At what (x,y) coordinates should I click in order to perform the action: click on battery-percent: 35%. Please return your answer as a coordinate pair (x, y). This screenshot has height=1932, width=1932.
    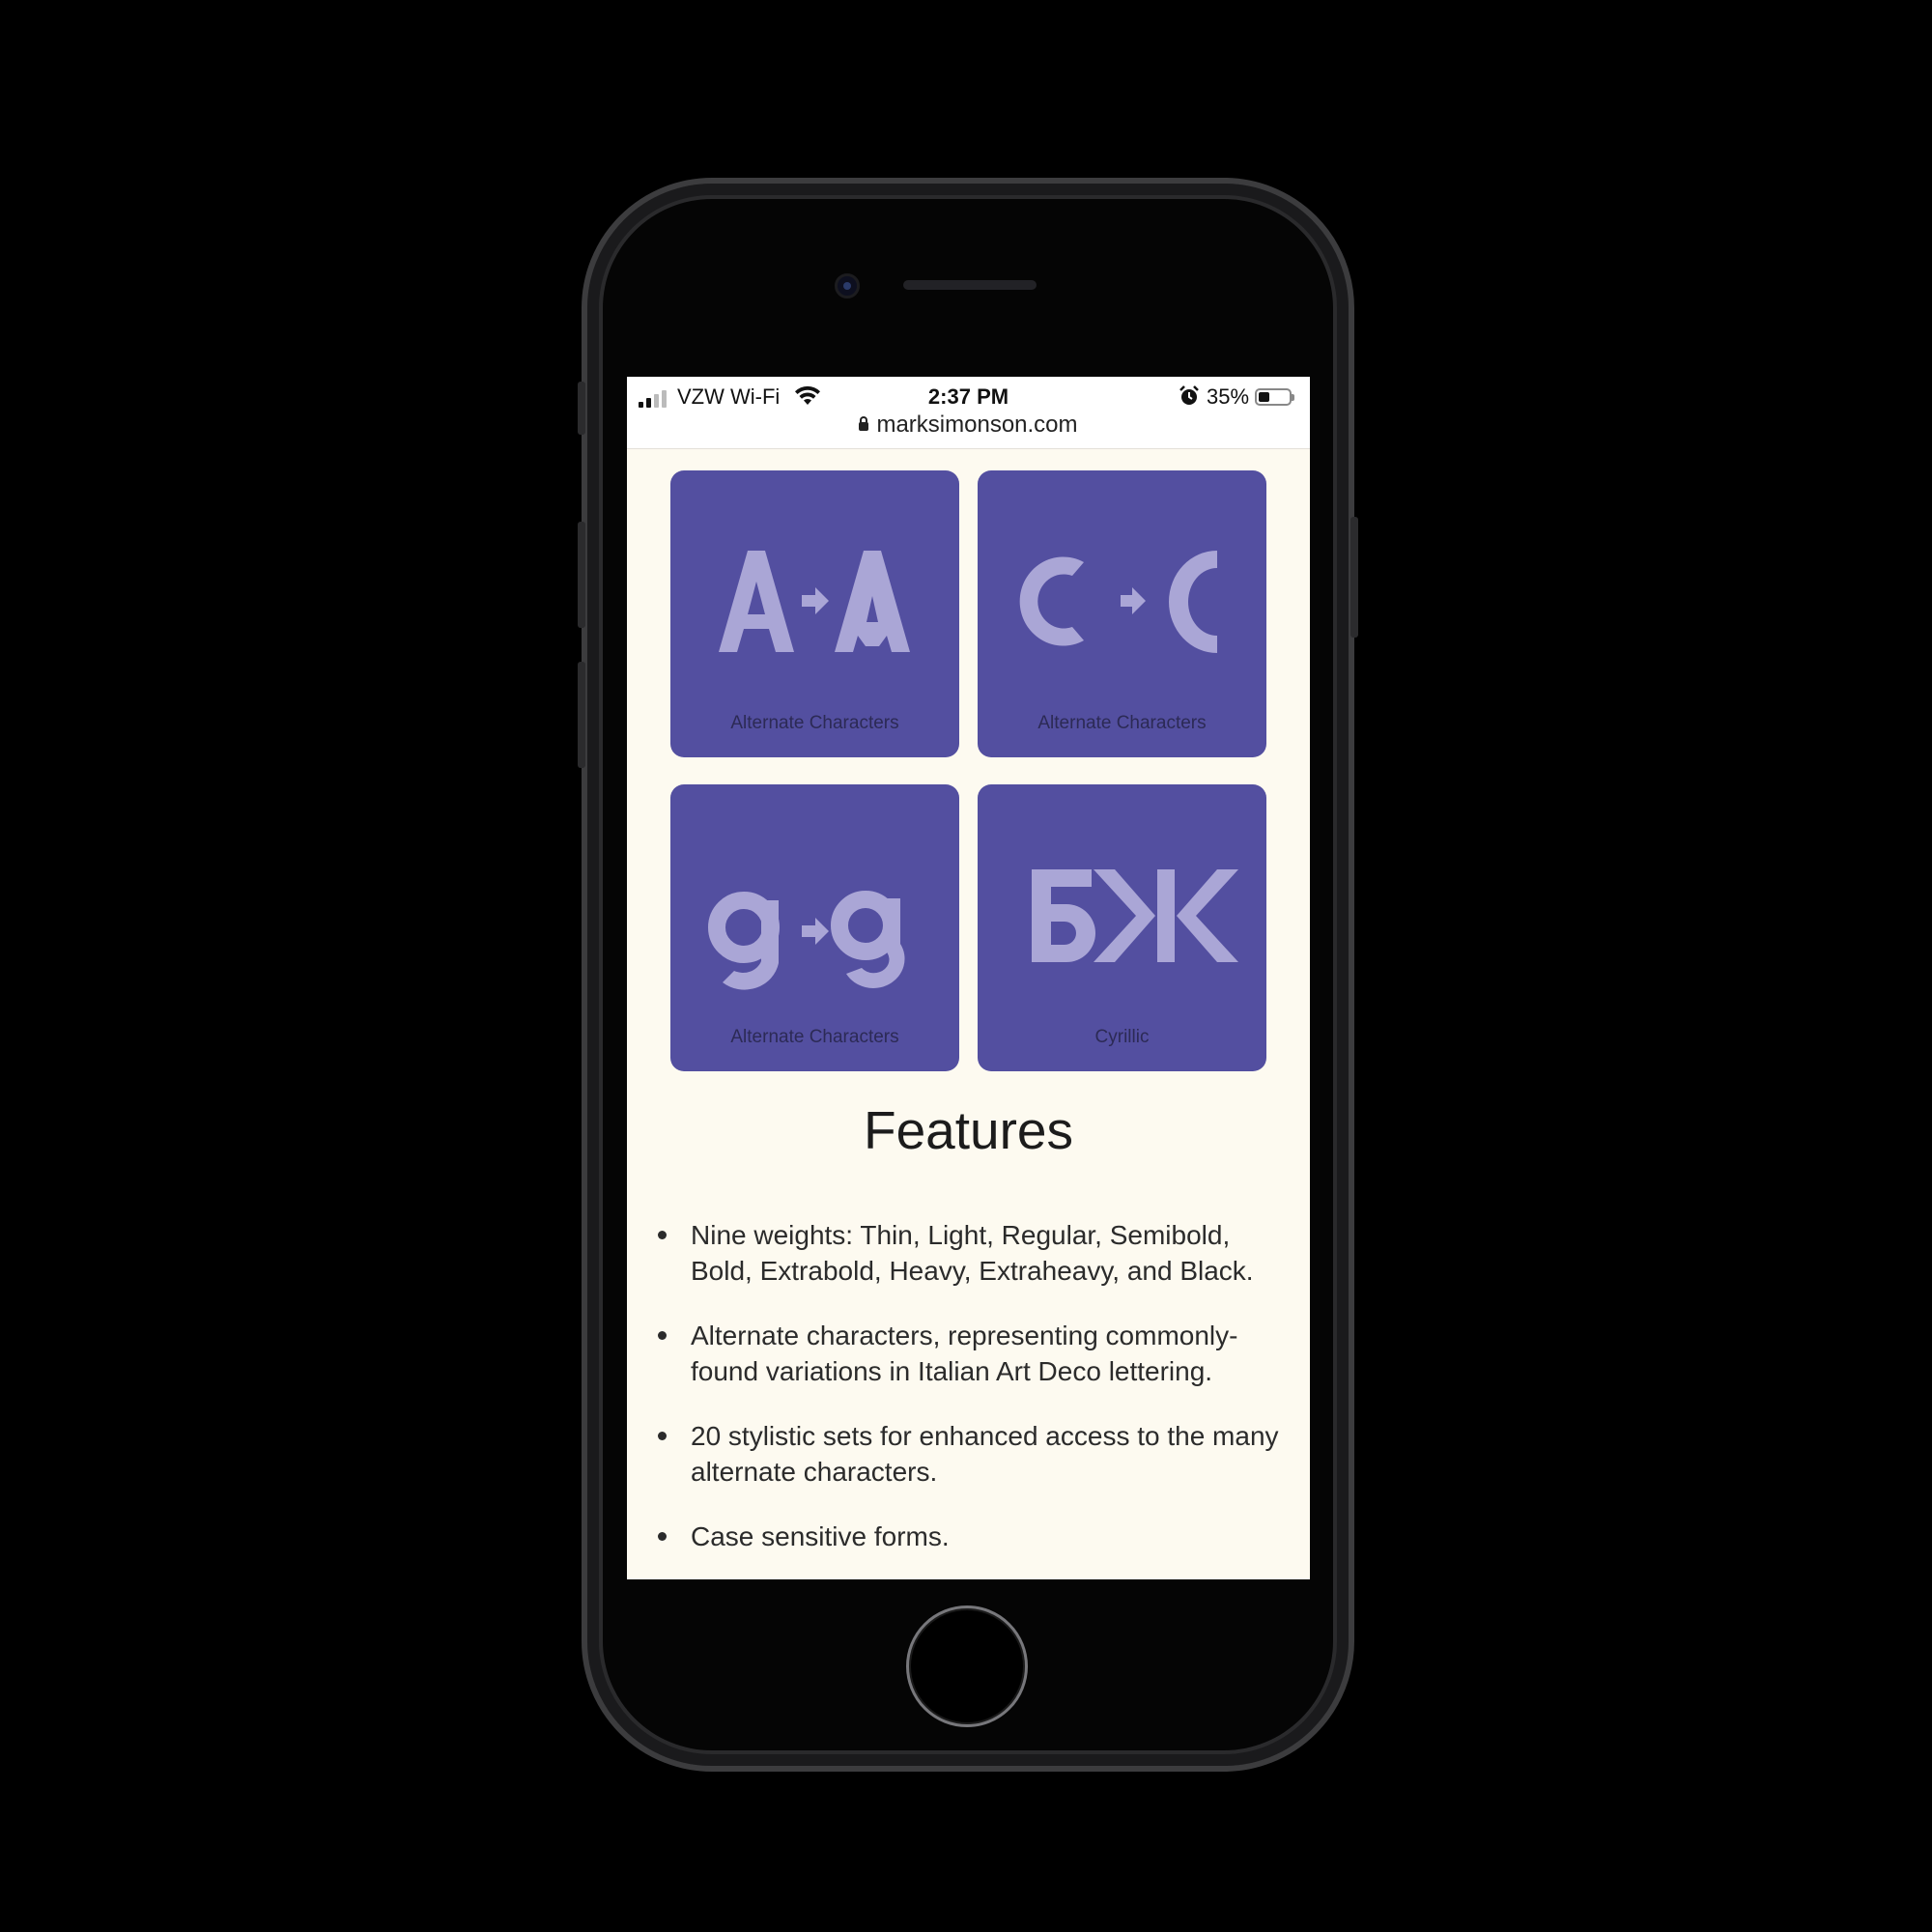
    Looking at the image, I should click on (1228, 396).